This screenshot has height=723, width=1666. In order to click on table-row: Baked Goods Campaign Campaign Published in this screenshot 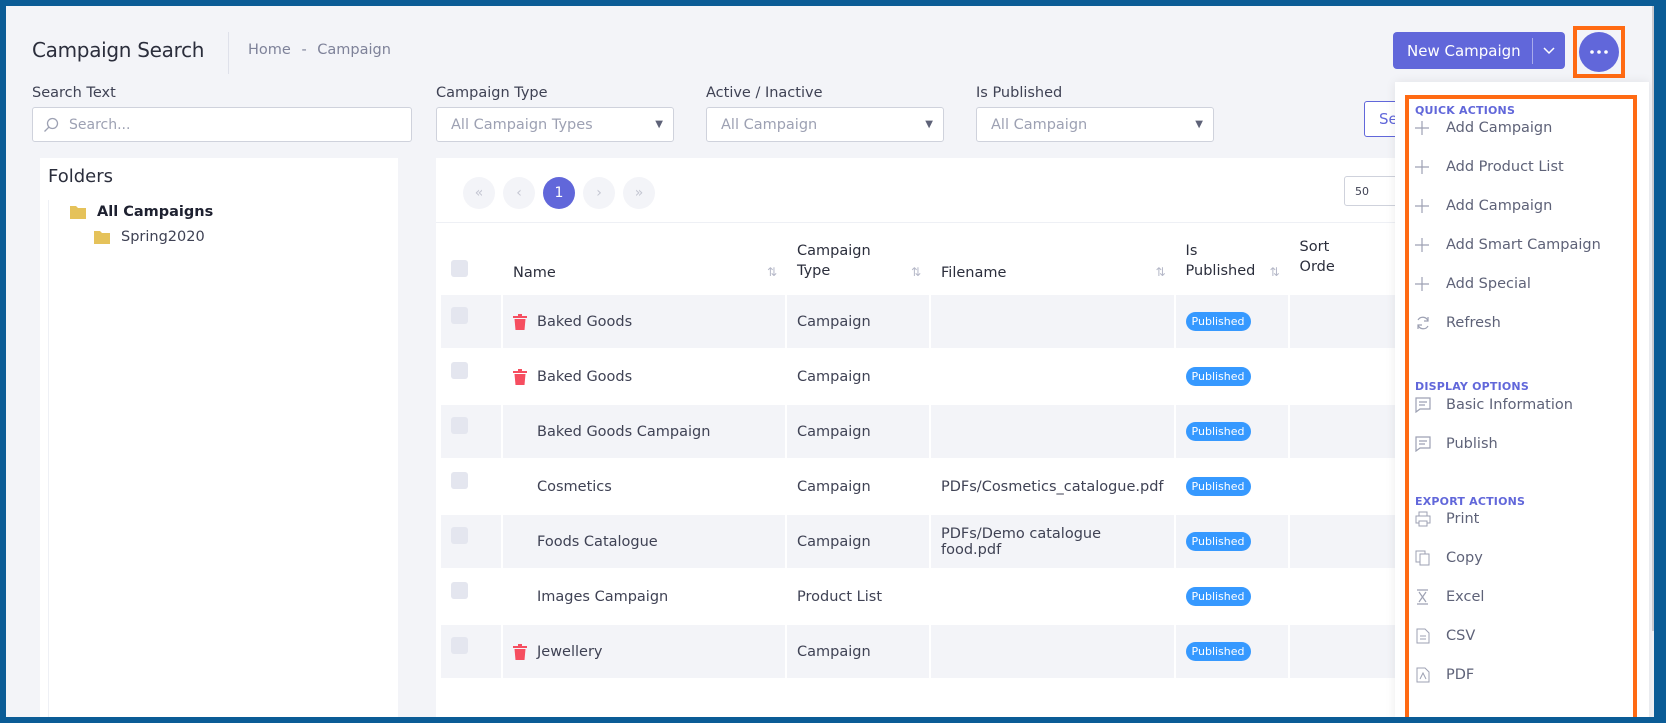, I will do `click(937, 431)`.